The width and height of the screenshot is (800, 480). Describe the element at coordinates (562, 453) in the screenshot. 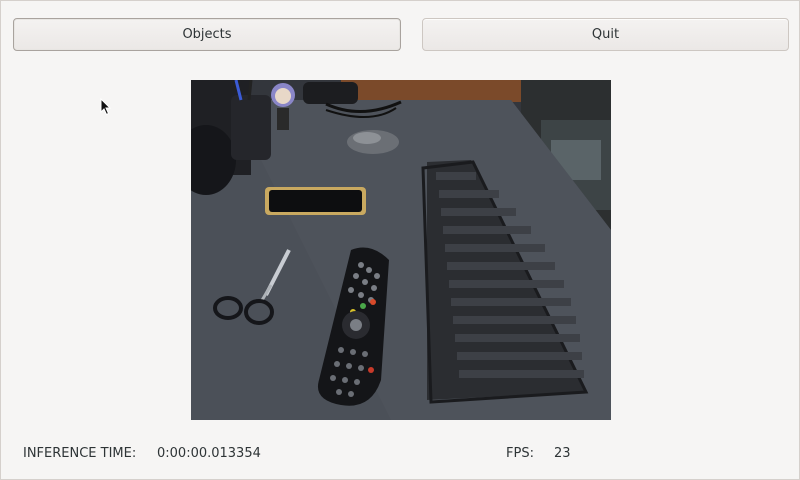

I see `fps-value: 23` at that location.